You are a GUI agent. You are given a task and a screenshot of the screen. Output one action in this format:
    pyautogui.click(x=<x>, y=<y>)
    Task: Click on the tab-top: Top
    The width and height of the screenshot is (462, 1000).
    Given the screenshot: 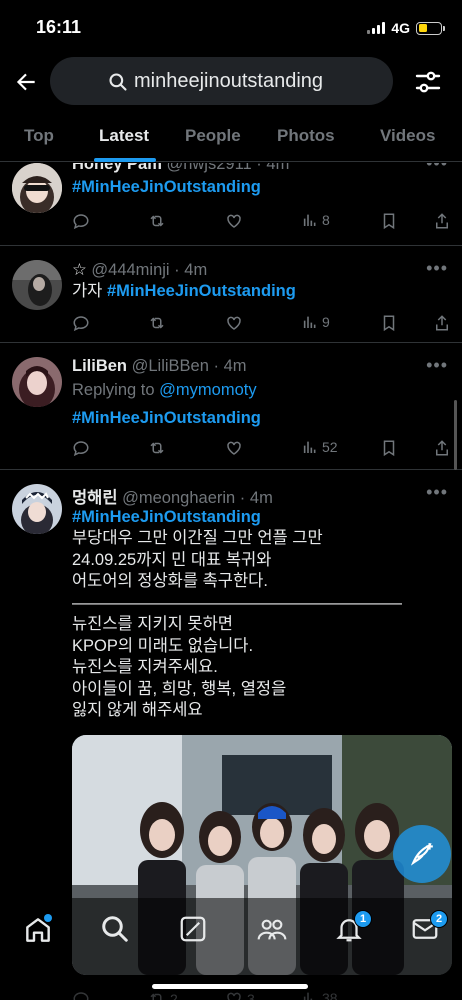 What is the action you would take?
    pyautogui.click(x=39, y=136)
    